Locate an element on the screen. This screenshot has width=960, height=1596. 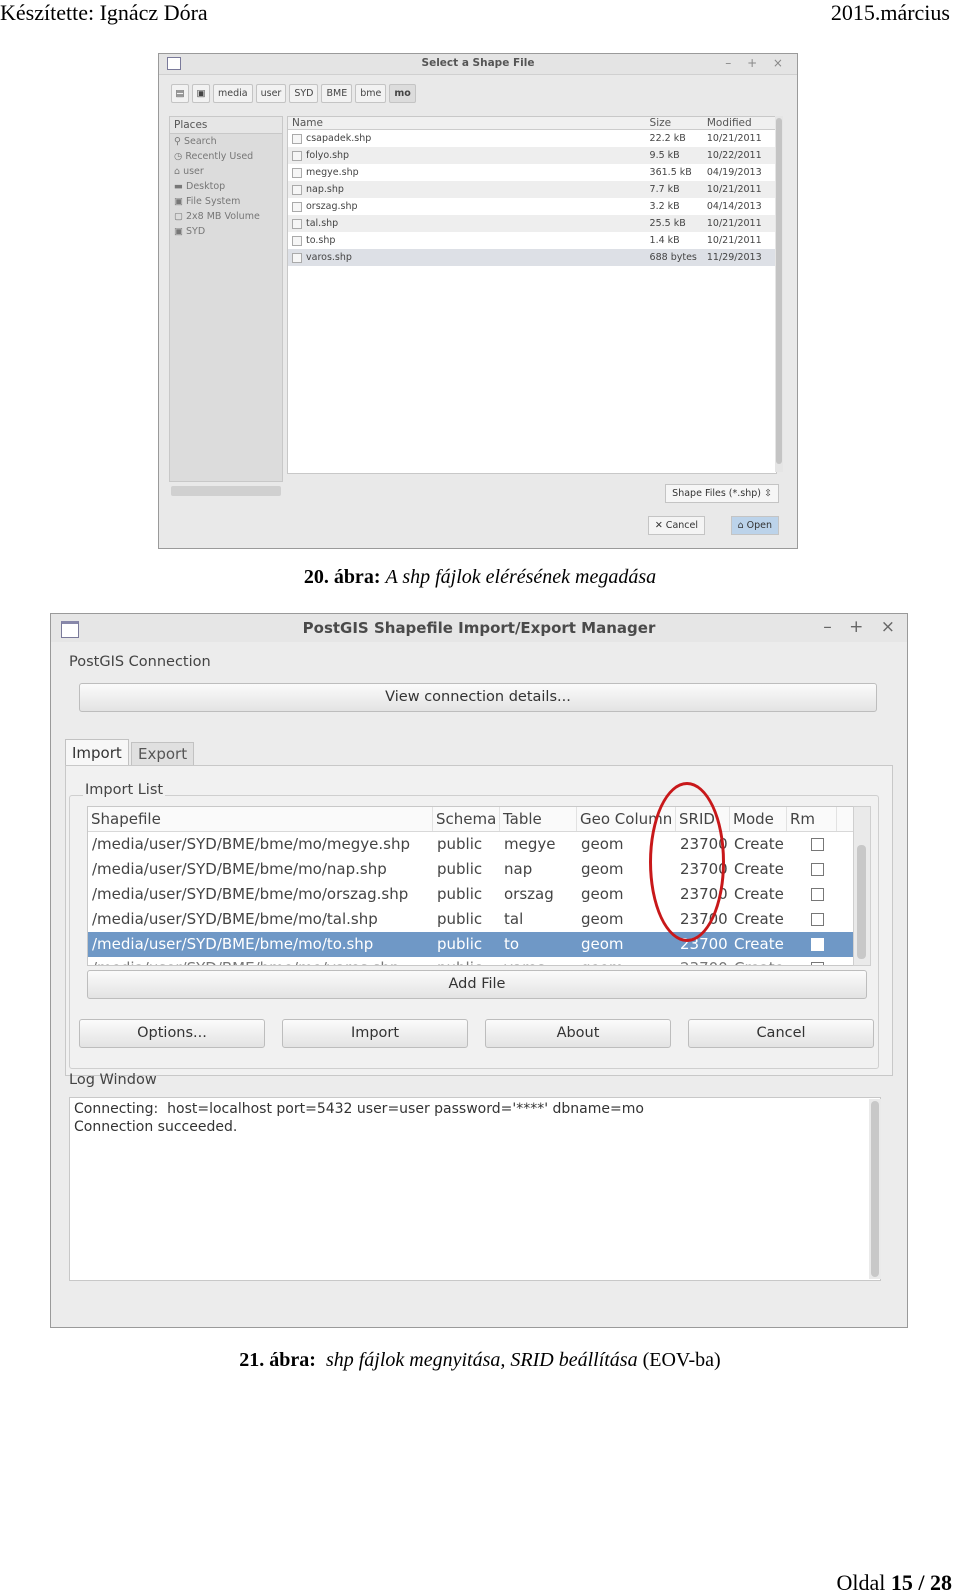
postgis-connection-label: PostGIS Connection is located at coordinates (140, 662).